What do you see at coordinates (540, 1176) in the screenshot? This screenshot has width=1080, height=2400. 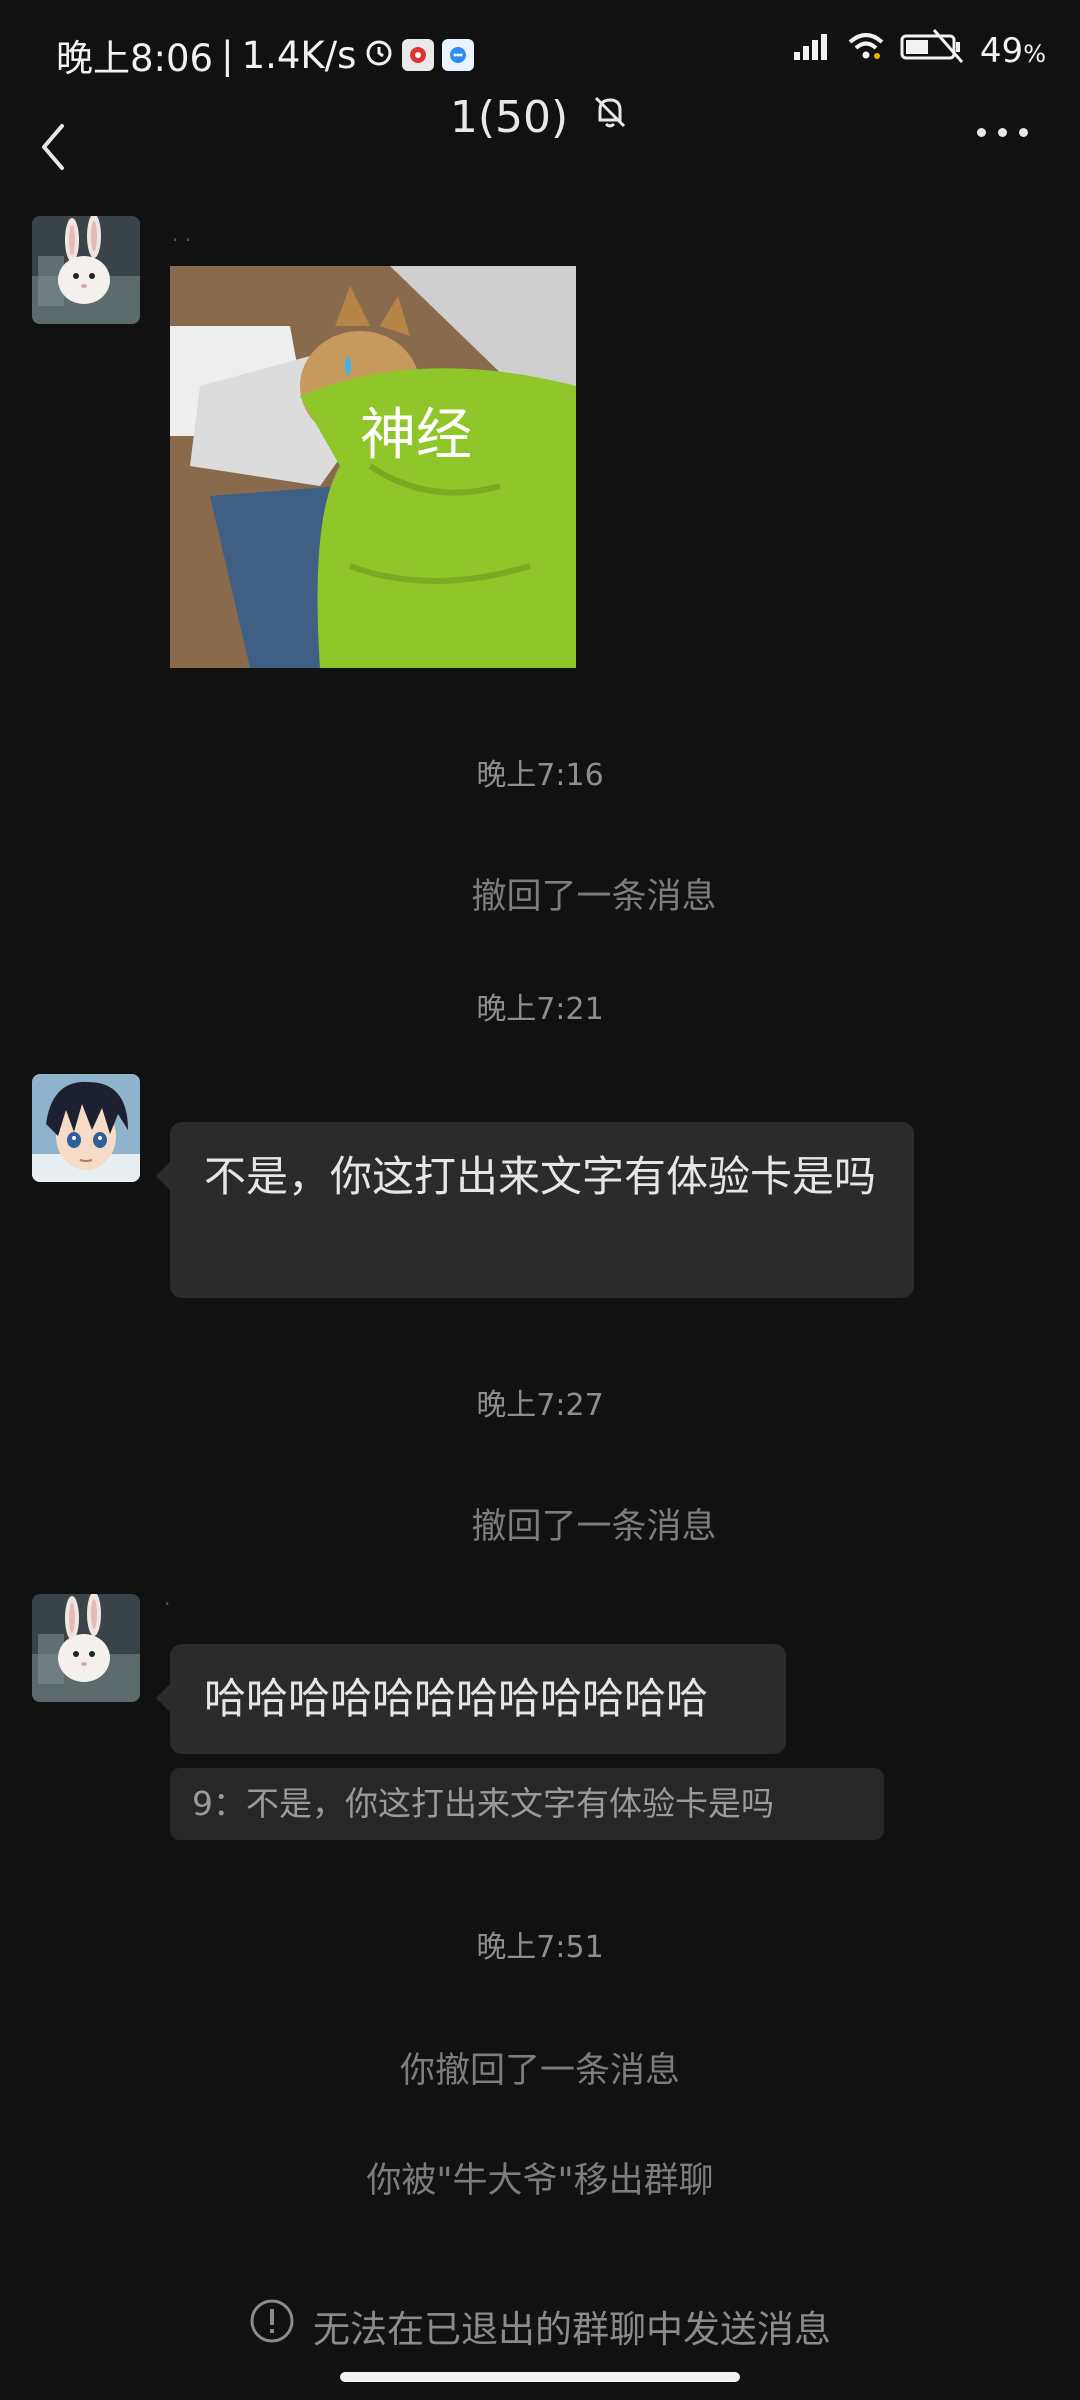 I see `message-text: 不是，你这打出来文字有体验卡是吗` at bounding box center [540, 1176].